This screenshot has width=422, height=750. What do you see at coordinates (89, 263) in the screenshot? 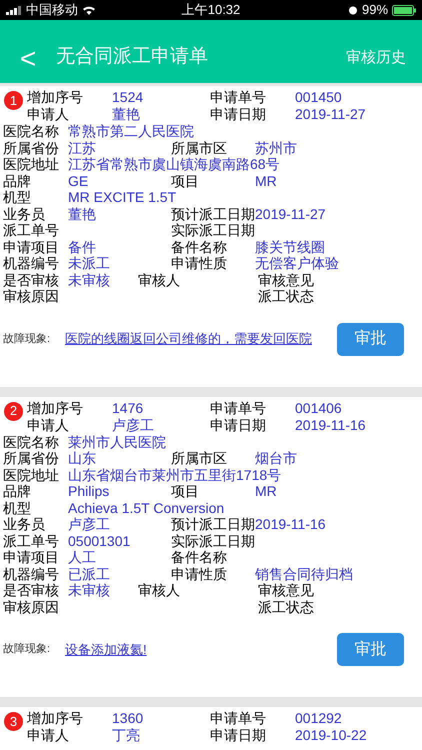
I see `field-value: 未派工` at bounding box center [89, 263].